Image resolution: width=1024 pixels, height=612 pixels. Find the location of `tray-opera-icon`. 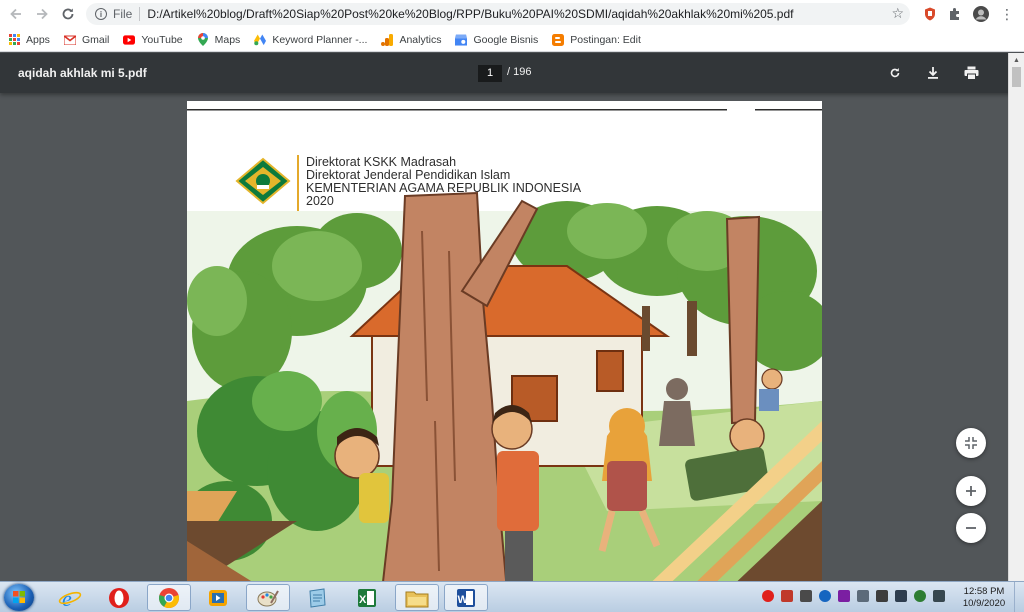

tray-opera-icon is located at coordinates (768, 596).